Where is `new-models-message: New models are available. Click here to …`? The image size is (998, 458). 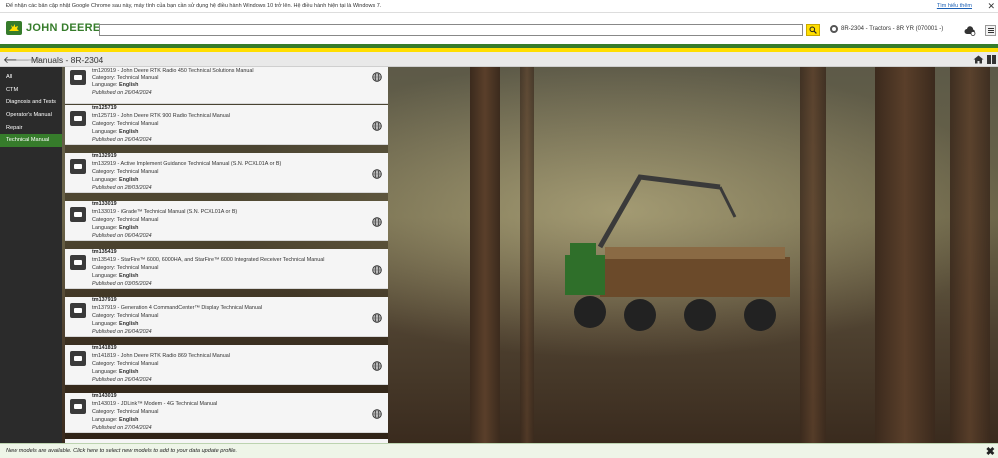 new-models-message: New models are available. Click here to … is located at coordinates (121, 451).